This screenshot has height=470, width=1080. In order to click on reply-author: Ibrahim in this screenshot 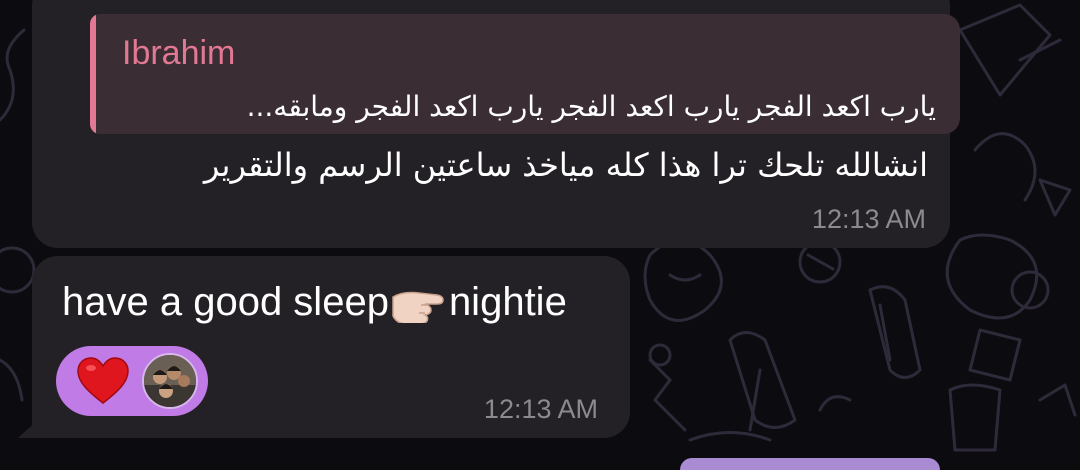, I will do `click(179, 53)`.